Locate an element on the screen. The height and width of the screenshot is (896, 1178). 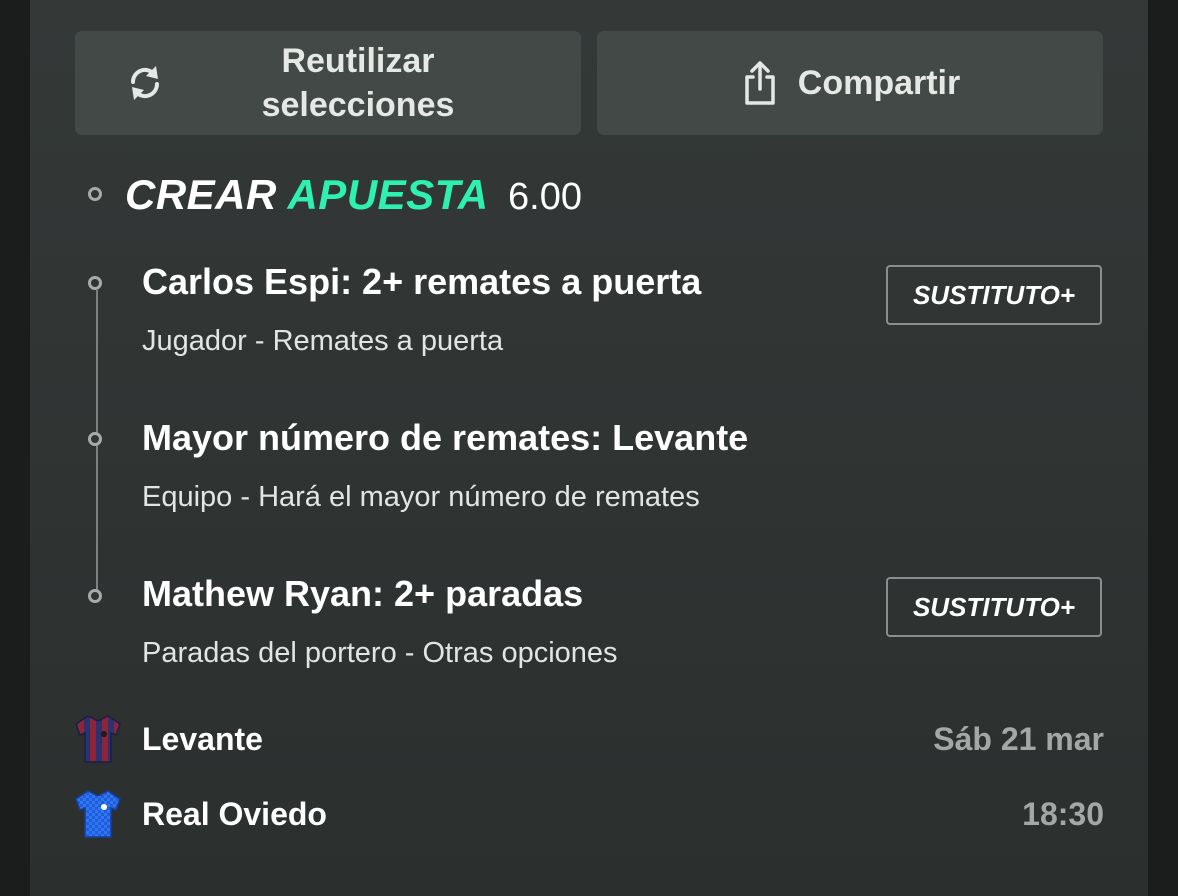
home-team-name: Levante is located at coordinates (202, 738).